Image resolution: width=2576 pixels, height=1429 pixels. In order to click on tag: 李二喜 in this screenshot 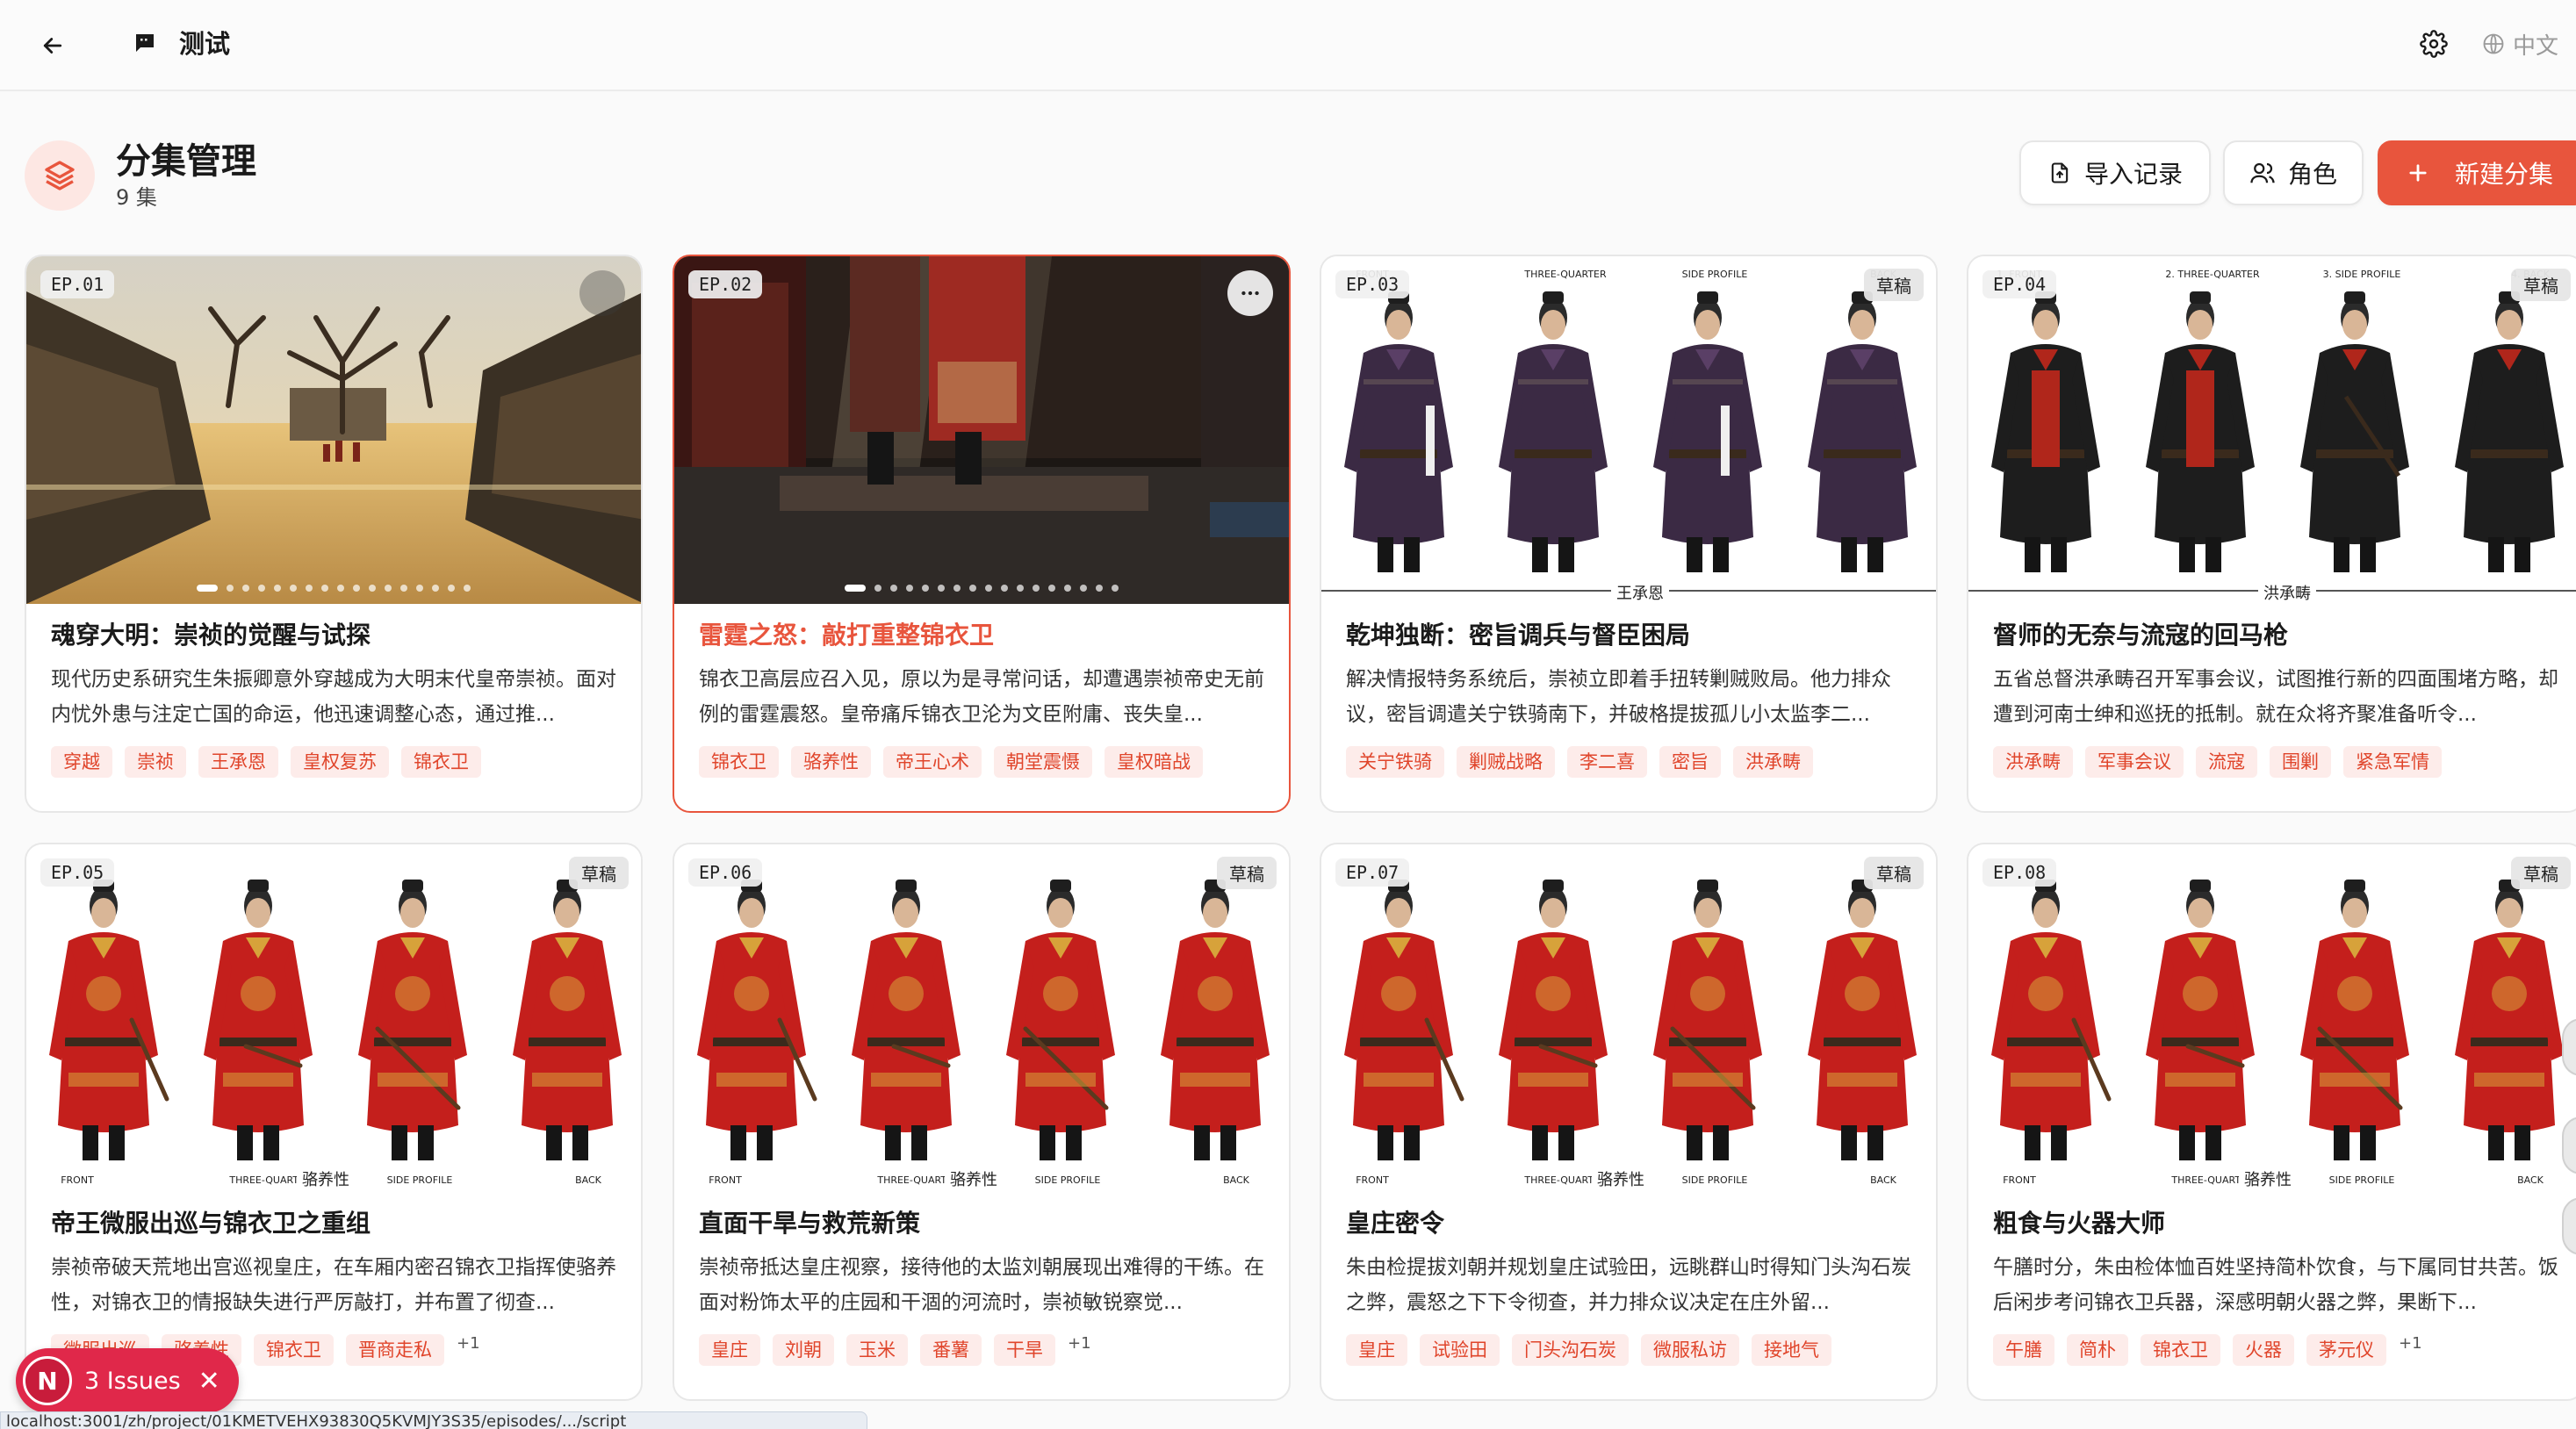, I will do `click(1607, 762)`.